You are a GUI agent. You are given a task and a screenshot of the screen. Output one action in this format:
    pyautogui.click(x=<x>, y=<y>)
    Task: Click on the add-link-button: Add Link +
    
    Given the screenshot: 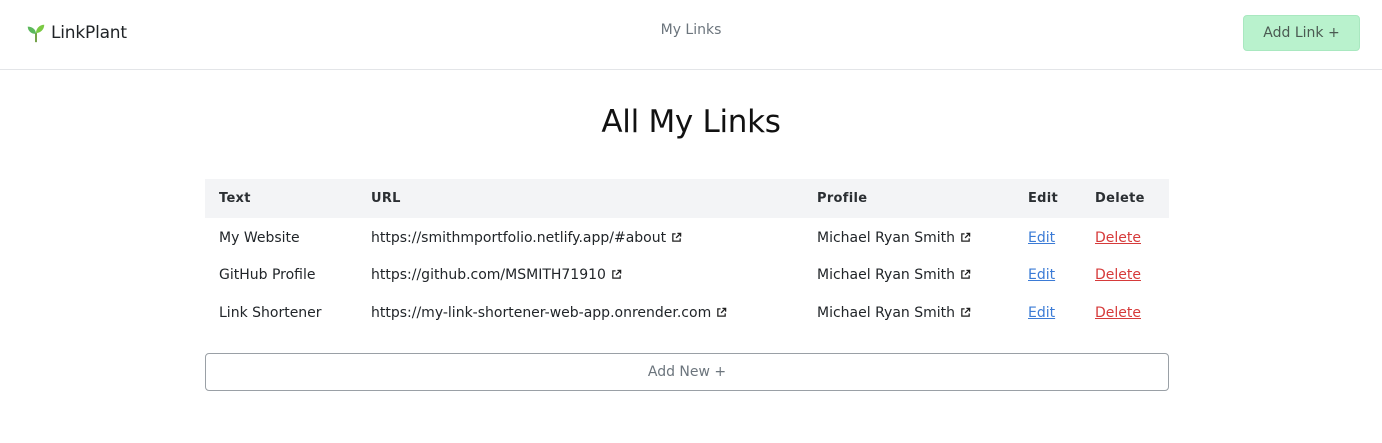 What is the action you would take?
    pyautogui.click(x=1301, y=33)
    